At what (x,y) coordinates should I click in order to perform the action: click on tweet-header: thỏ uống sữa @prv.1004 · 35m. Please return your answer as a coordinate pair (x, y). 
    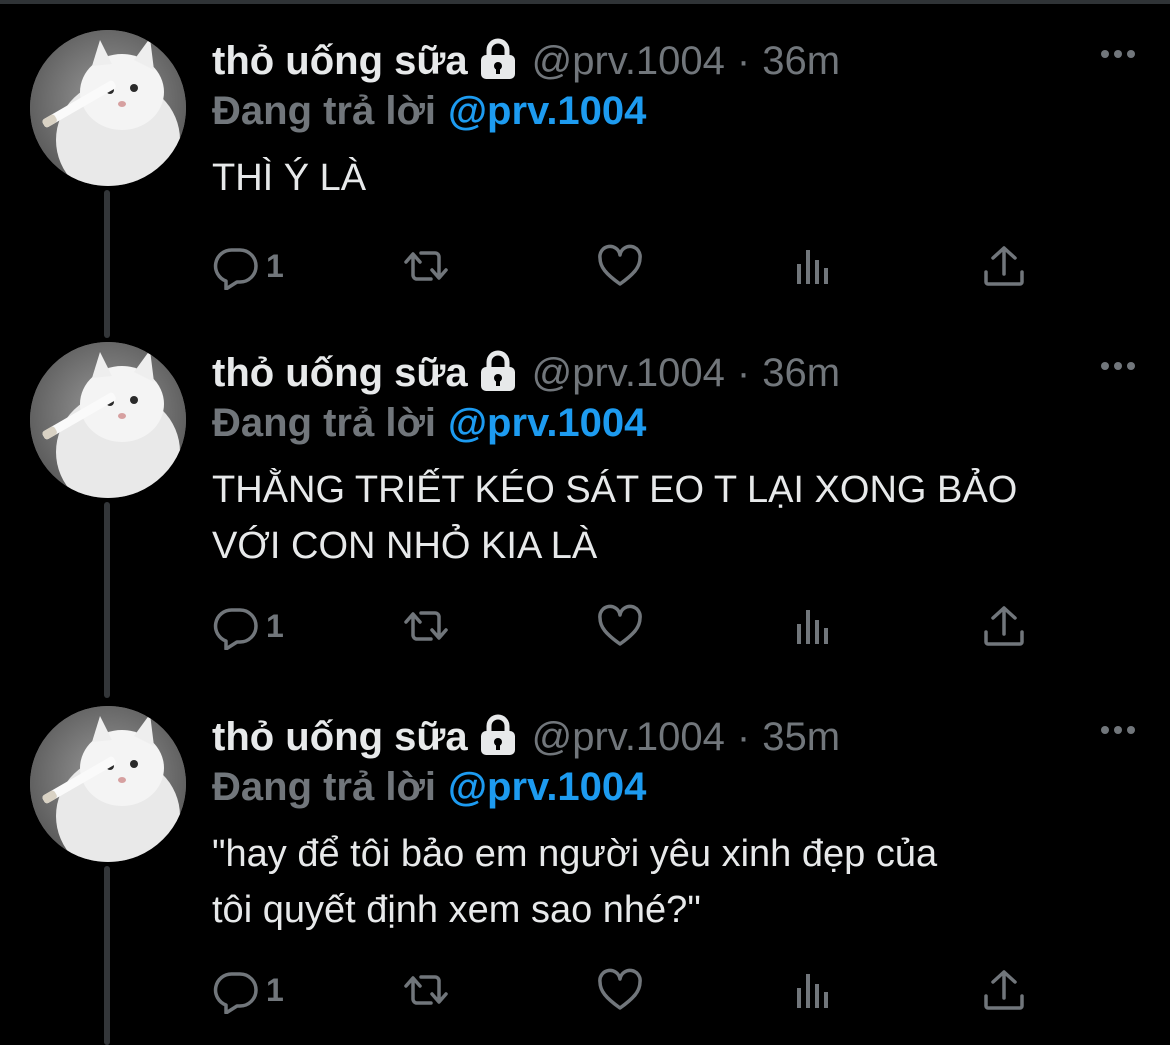
    Looking at the image, I should click on (526, 737).